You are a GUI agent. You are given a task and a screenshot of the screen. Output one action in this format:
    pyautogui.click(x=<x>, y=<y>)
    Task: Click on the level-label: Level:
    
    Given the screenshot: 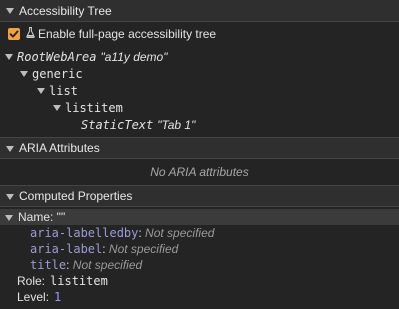 What is the action you would take?
    pyautogui.click(x=33, y=297)
    